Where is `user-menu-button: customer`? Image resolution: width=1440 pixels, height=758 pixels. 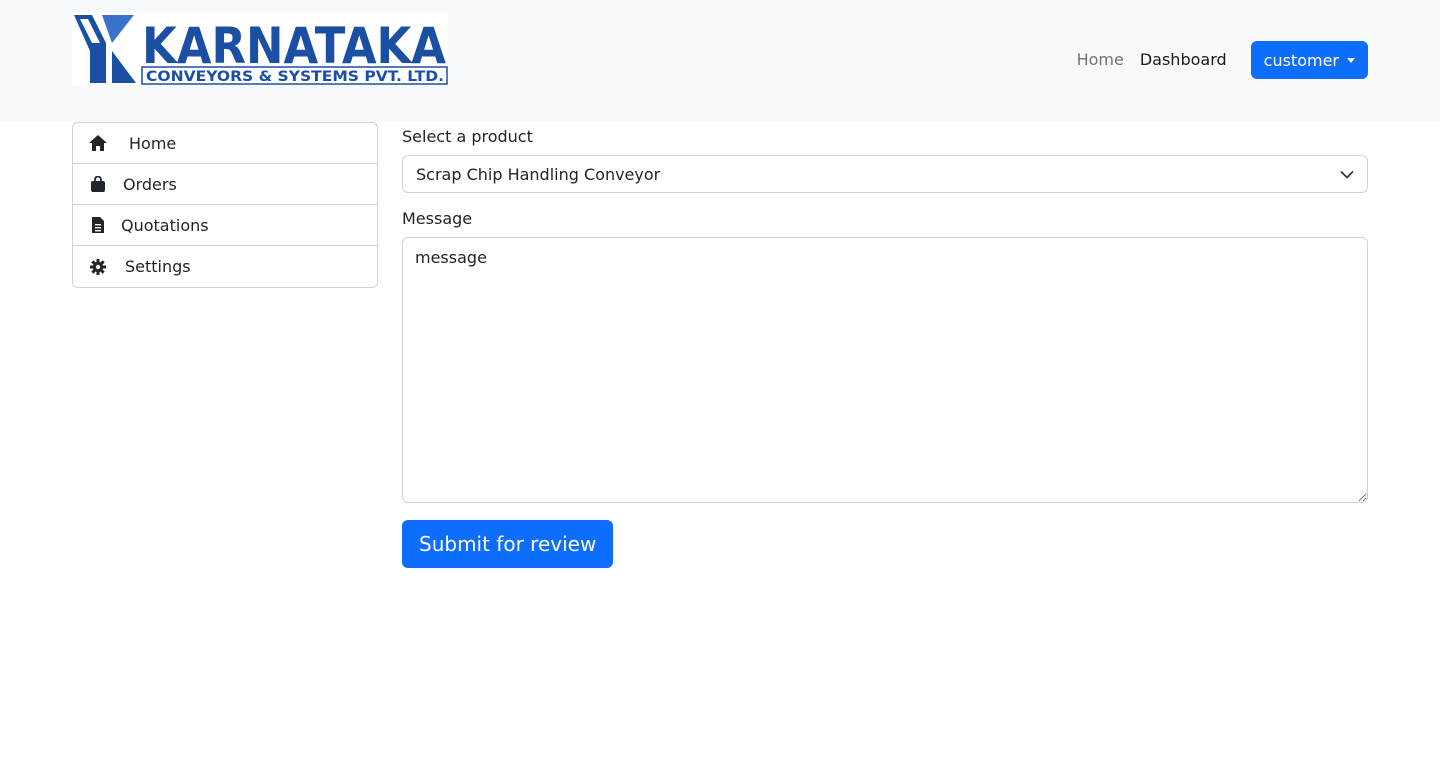 user-menu-button: customer is located at coordinates (1309, 60).